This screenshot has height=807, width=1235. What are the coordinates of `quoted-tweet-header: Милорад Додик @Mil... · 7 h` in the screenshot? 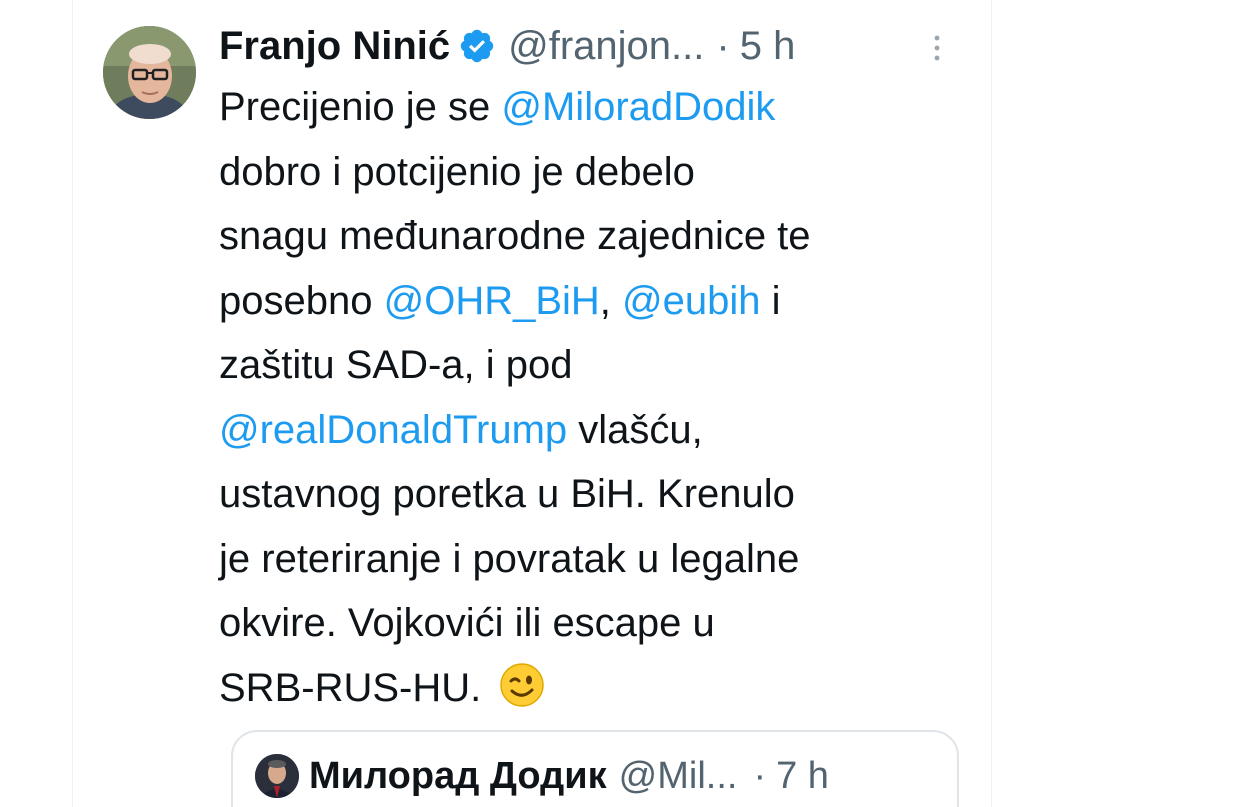 It's located at (542, 776).